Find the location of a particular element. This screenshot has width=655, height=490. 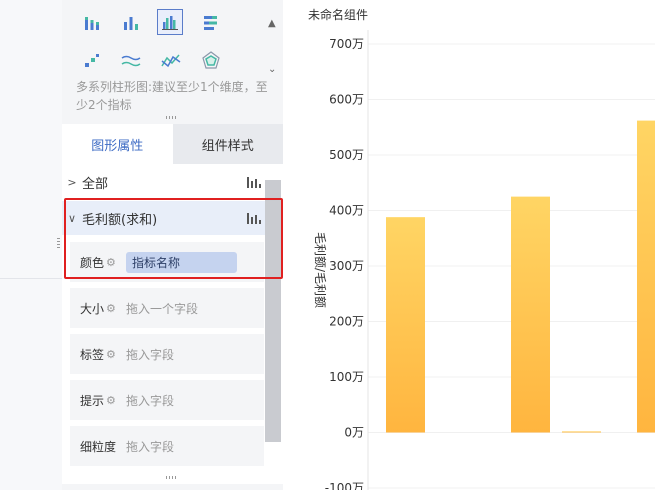

area-line-icon is located at coordinates (171, 61).